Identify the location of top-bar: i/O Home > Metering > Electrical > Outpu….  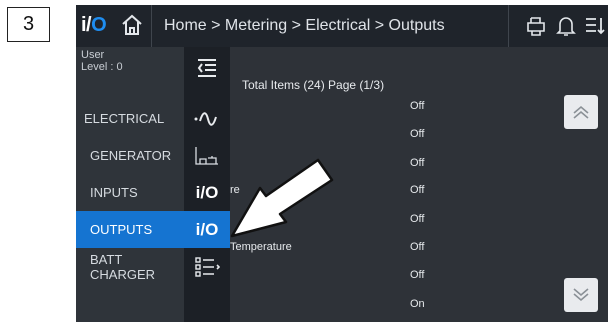
(342, 26).